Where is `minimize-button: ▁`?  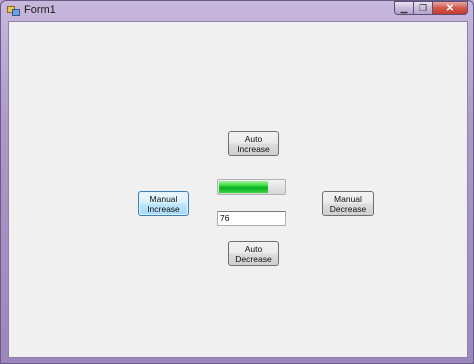 minimize-button: ▁ is located at coordinates (404, 8).